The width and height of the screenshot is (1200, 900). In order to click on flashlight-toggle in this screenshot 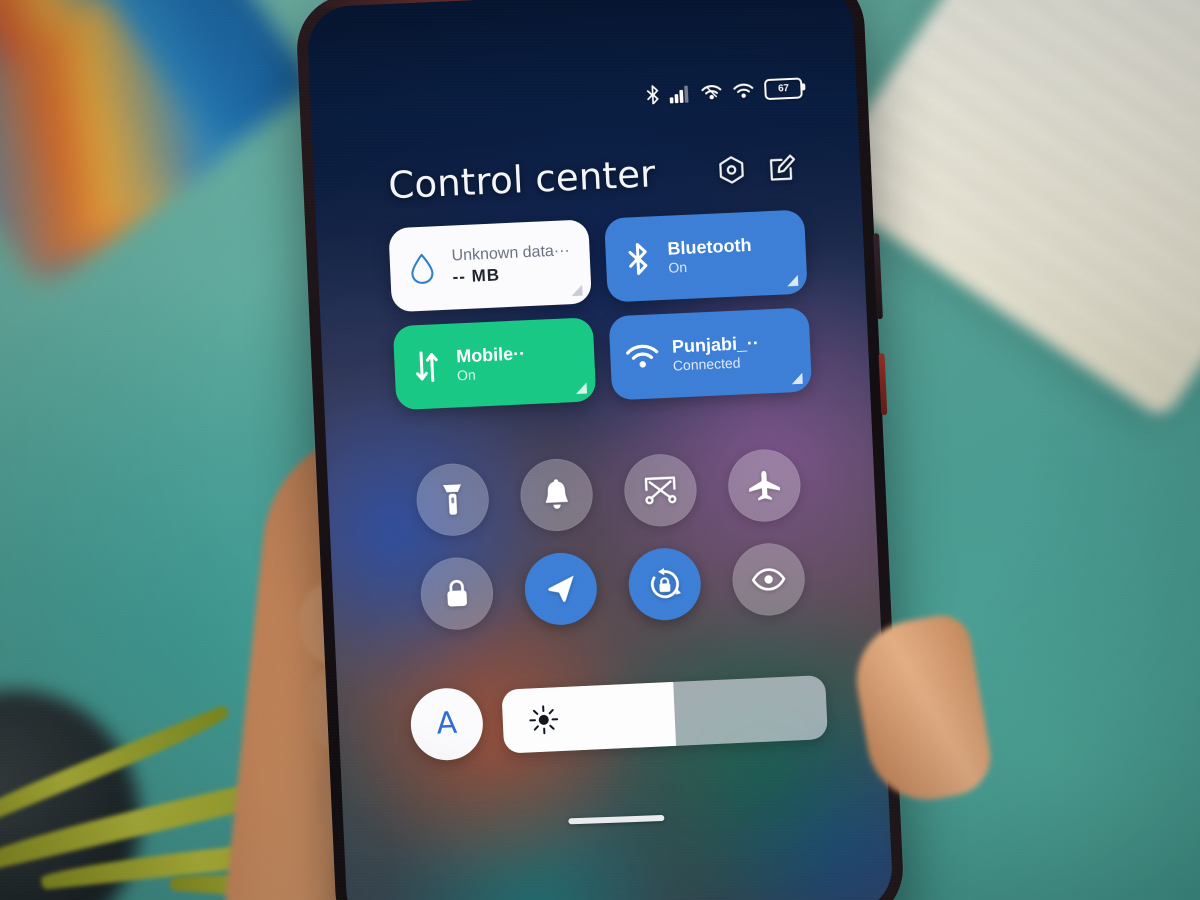, I will do `click(453, 500)`.